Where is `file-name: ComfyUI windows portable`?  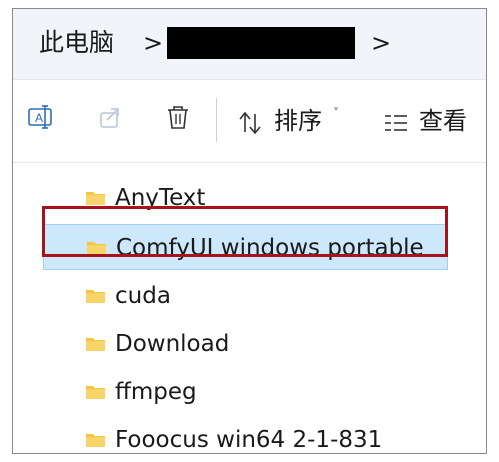
file-name: ComfyUI windows portable is located at coordinates (270, 248).